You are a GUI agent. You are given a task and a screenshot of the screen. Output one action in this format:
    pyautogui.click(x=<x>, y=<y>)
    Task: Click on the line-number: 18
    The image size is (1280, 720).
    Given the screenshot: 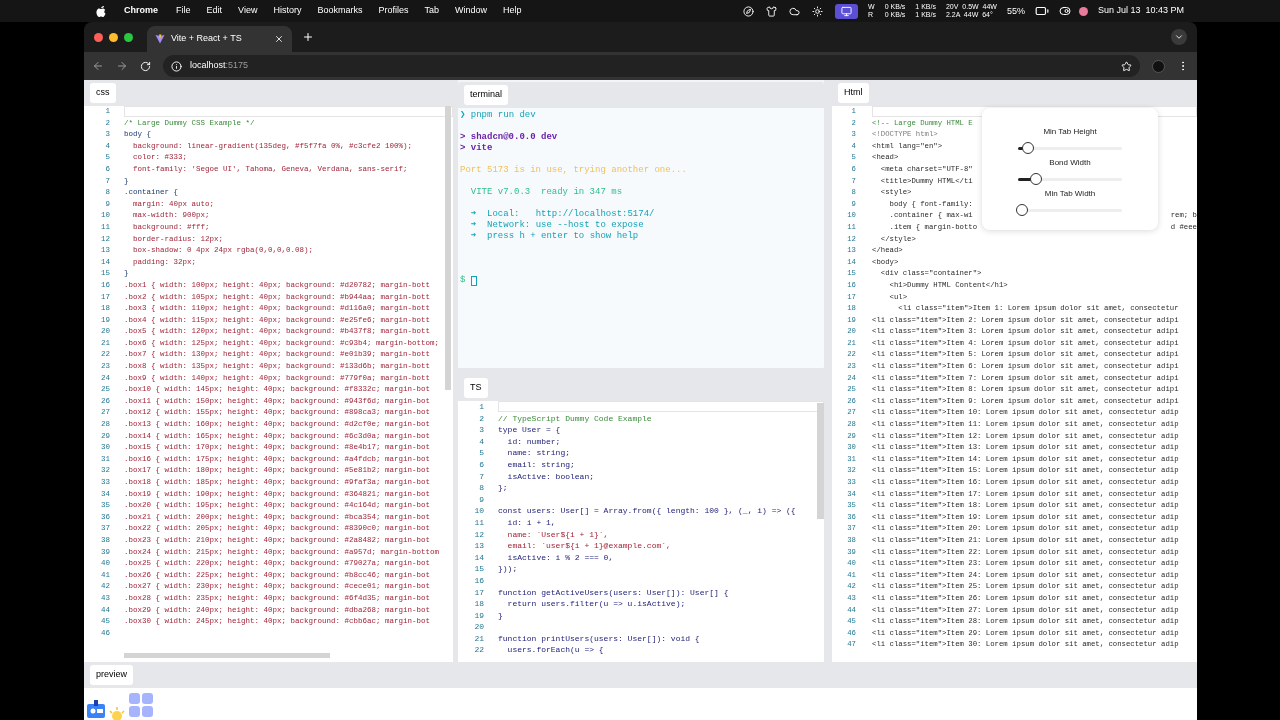 What is the action you would take?
    pyautogui.click(x=478, y=604)
    